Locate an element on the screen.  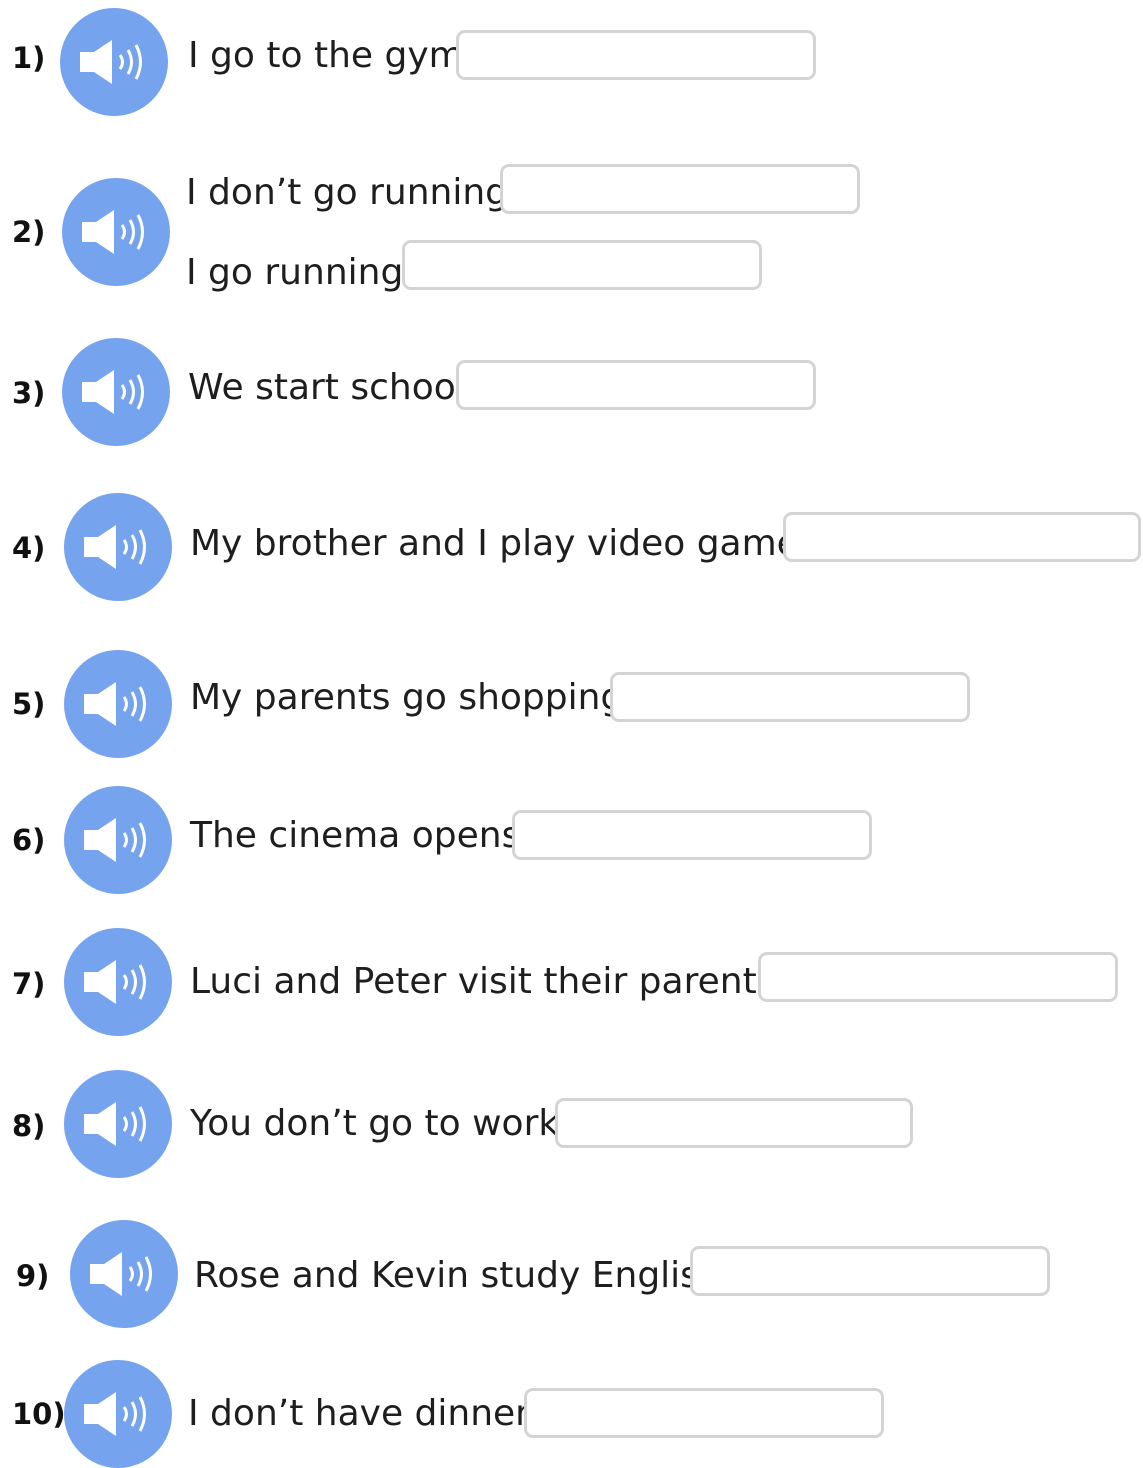
sentence-text: Luci and Peter visit their parents is located at coordinates (483, 981).